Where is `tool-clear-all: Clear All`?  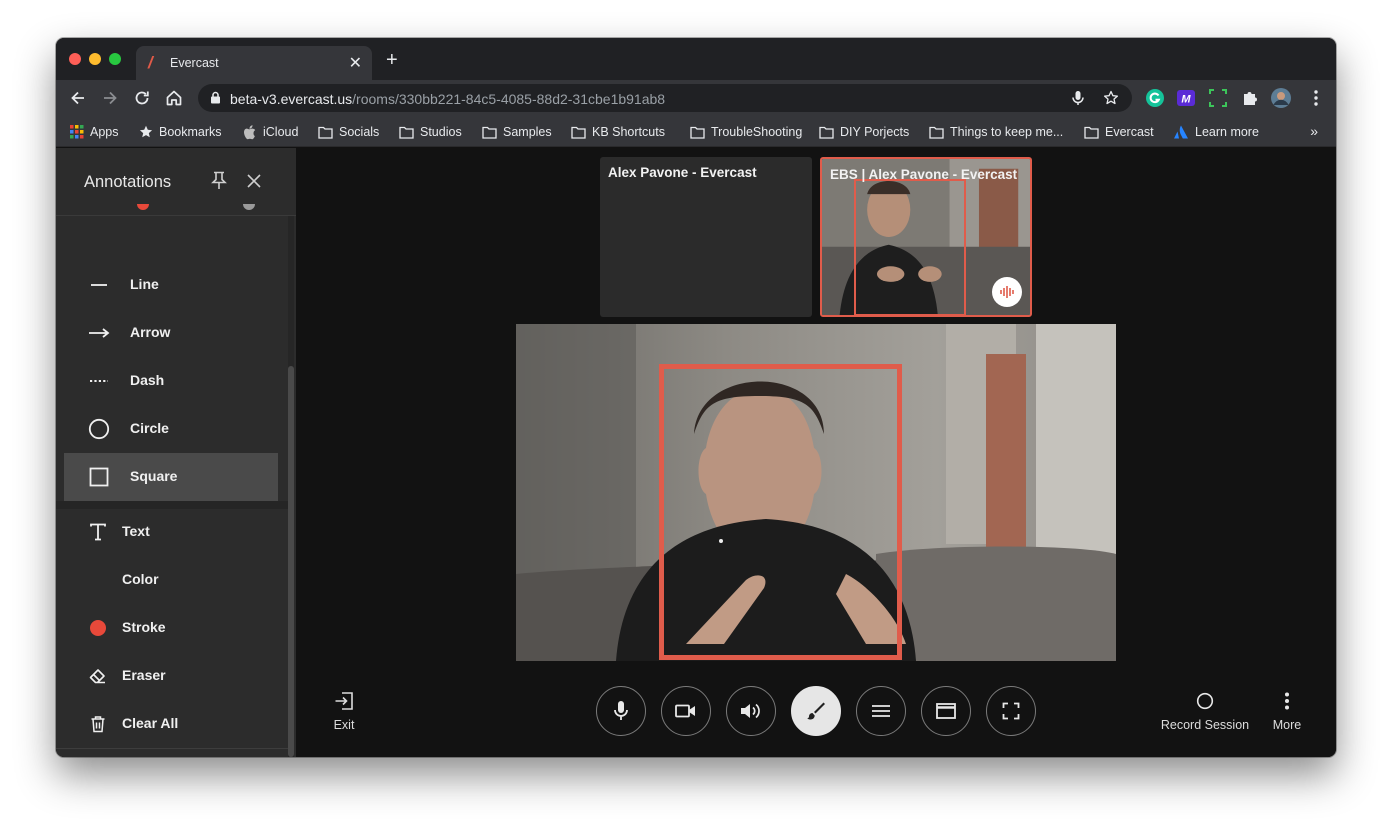
tool-clear-all: Clear All is located at coordinates (170, 724).